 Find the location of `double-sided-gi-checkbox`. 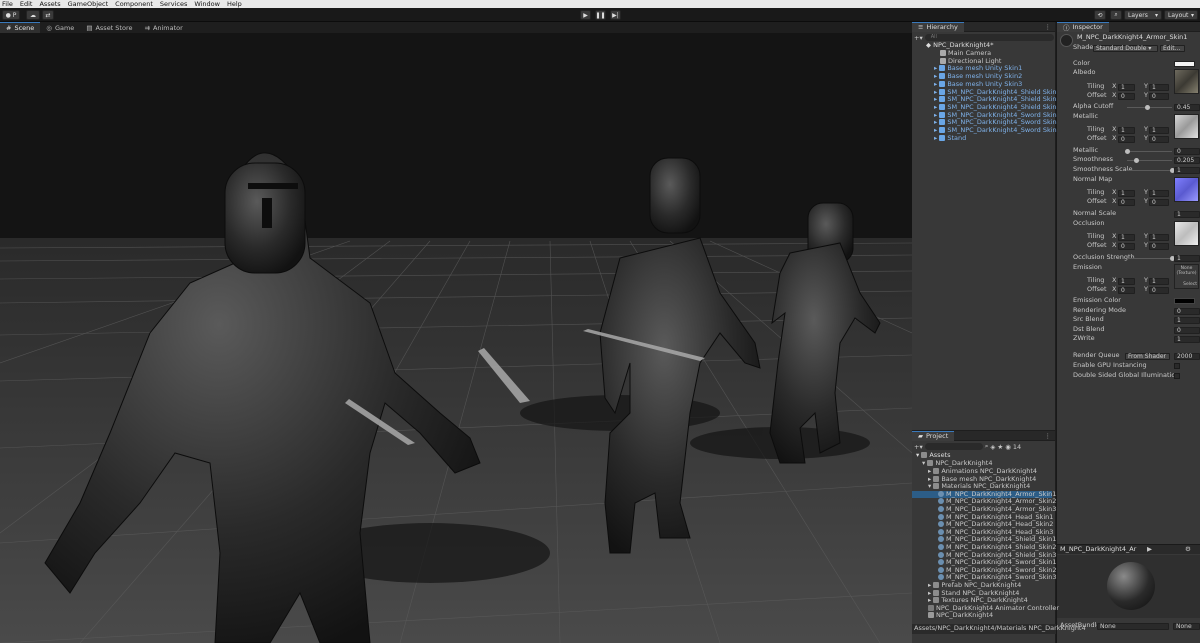

double-sided-gi-checkbox is located at coordinates (1177, 376).